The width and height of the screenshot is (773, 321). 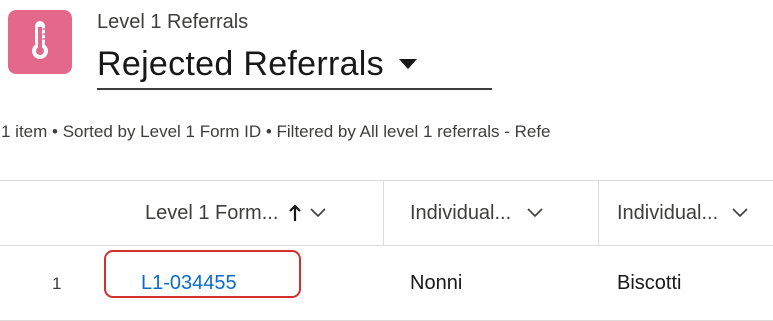 I want to click on cell-text: Biscotti, so click(x=649, y=283).